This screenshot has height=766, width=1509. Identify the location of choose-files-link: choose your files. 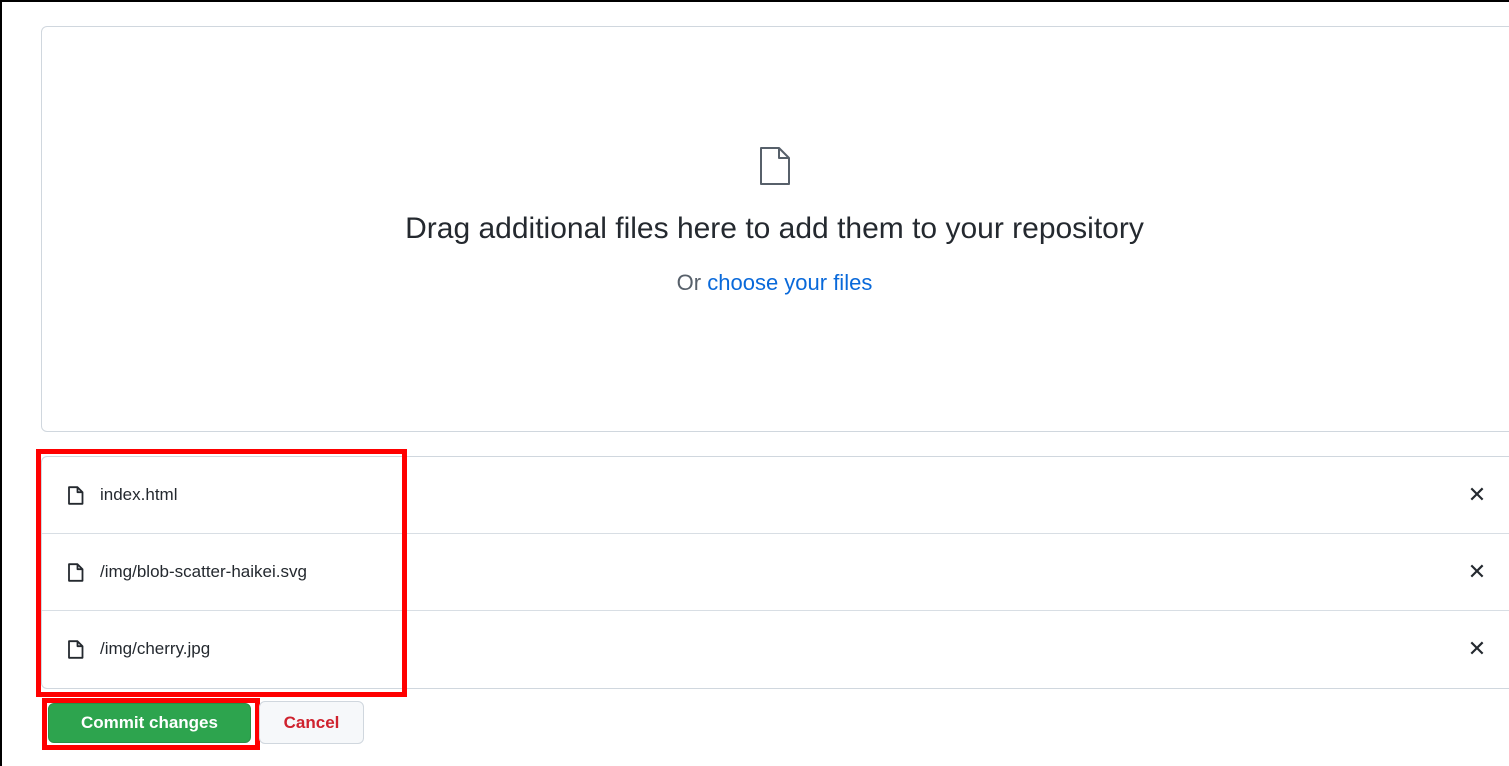
(789, 282).